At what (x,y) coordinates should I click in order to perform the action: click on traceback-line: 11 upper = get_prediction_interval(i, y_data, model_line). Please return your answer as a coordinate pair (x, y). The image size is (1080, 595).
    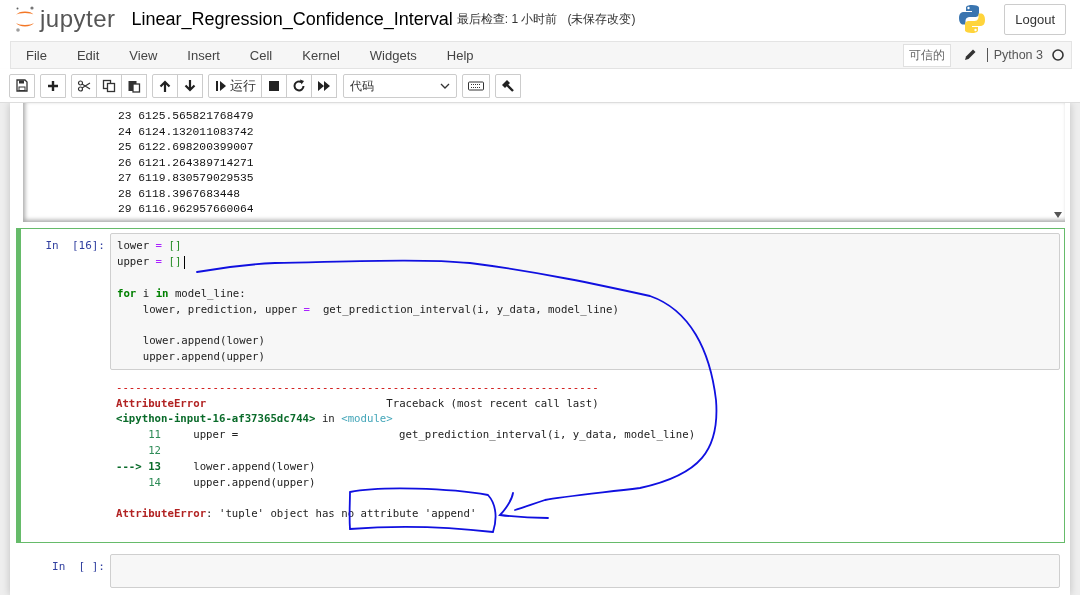
    Looking at the image, I should click on (421, 435).